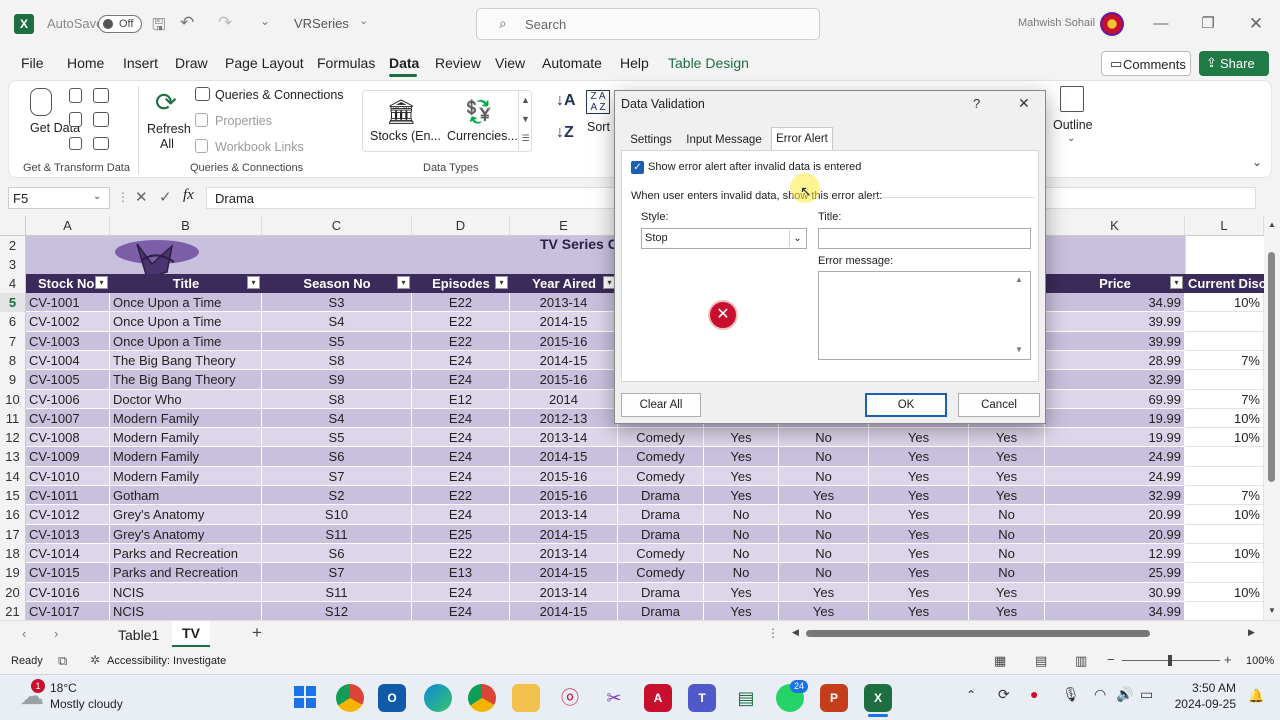 Image resolution: width=1280 pixels, height=720 pixels. What do you see at coordinates (1228, 659) in the screenshot?
I see `zoom-in-icon: +` at bounding box center [1228, 659].